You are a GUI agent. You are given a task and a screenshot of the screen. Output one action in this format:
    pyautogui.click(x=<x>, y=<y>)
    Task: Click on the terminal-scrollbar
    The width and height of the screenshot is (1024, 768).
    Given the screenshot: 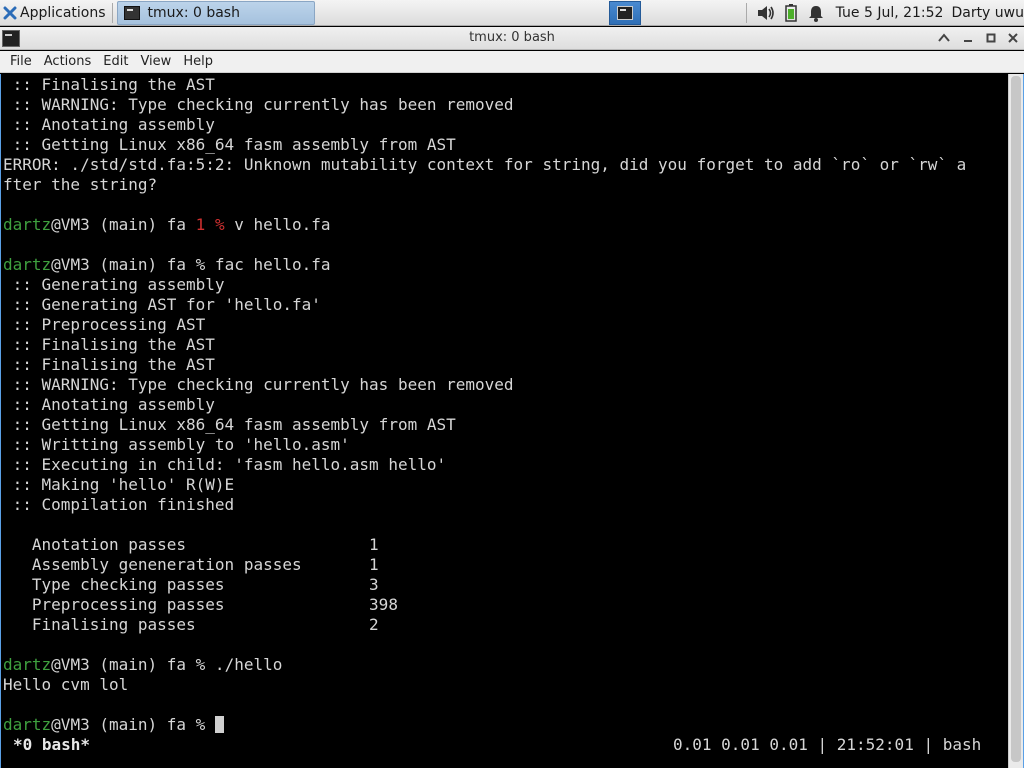 What is the action you would take?
    pyautogui.click(x=1015, y=421)
    